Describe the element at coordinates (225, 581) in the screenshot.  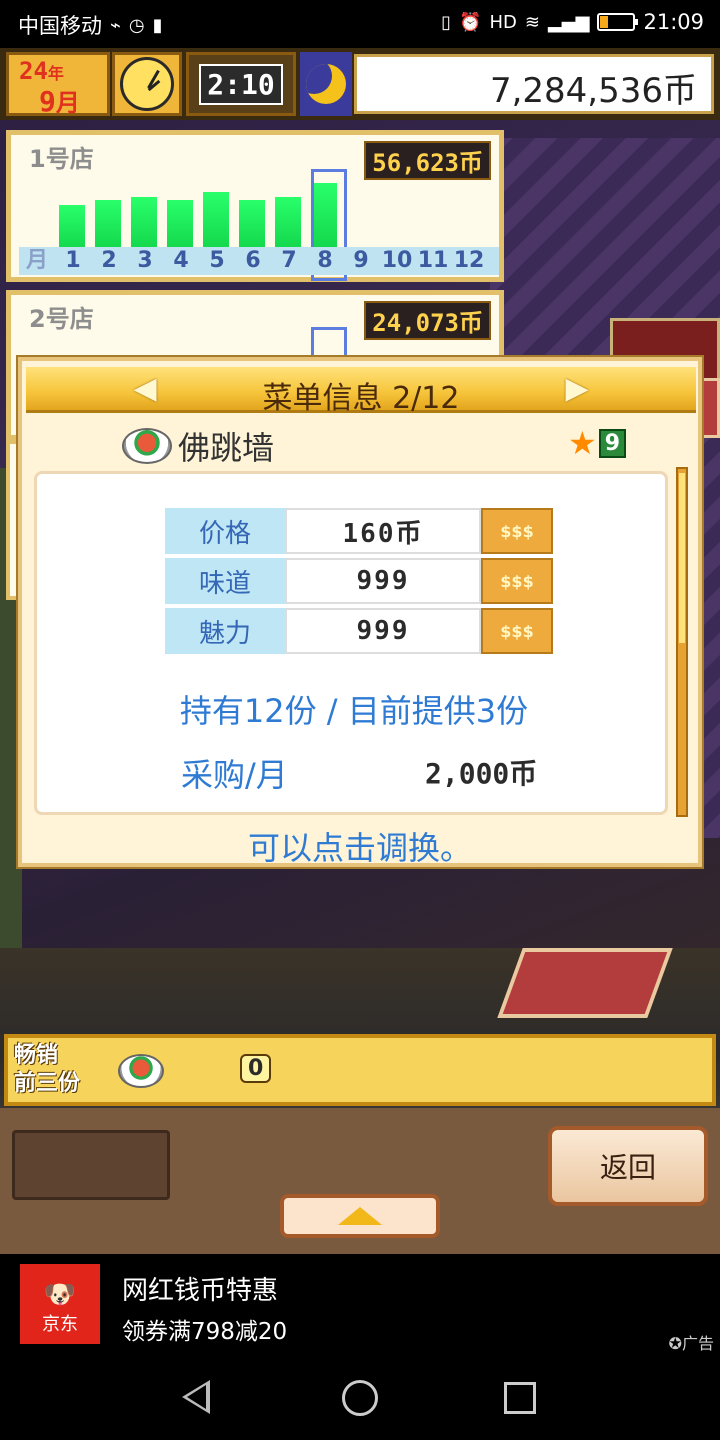
I see `stat-label: 味道` at that location.